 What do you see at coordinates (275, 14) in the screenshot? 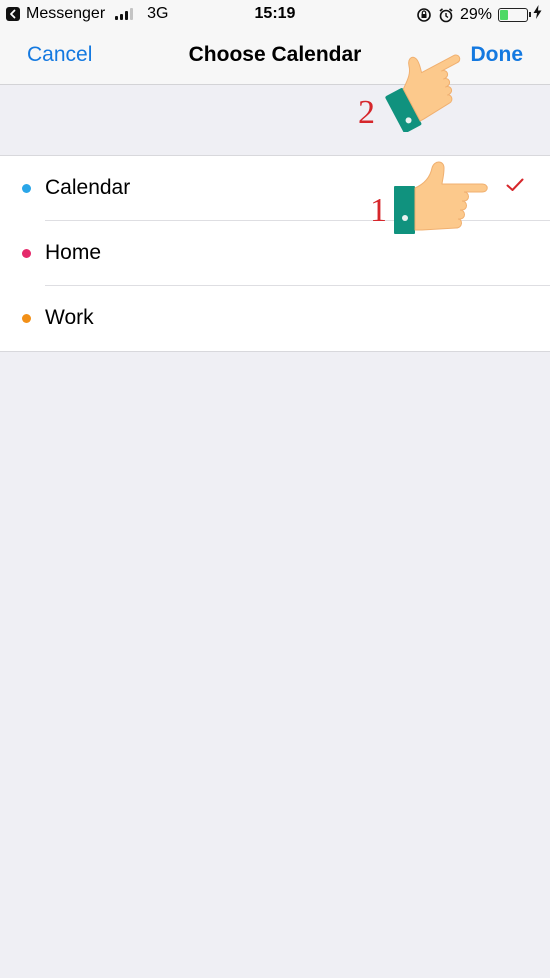
I see `status-bar: Messenger 3G 15:19 29%` at bounding box center [275, 14].